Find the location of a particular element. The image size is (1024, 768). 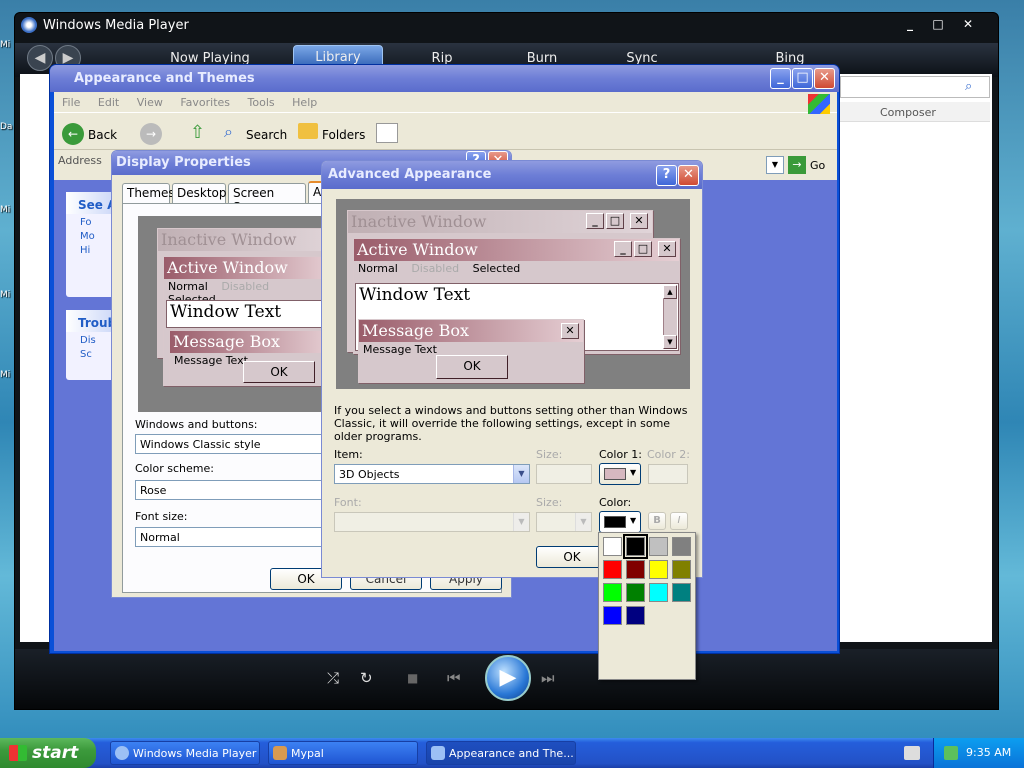

preview-ok-button: OK is located at coordinates (279, 372).